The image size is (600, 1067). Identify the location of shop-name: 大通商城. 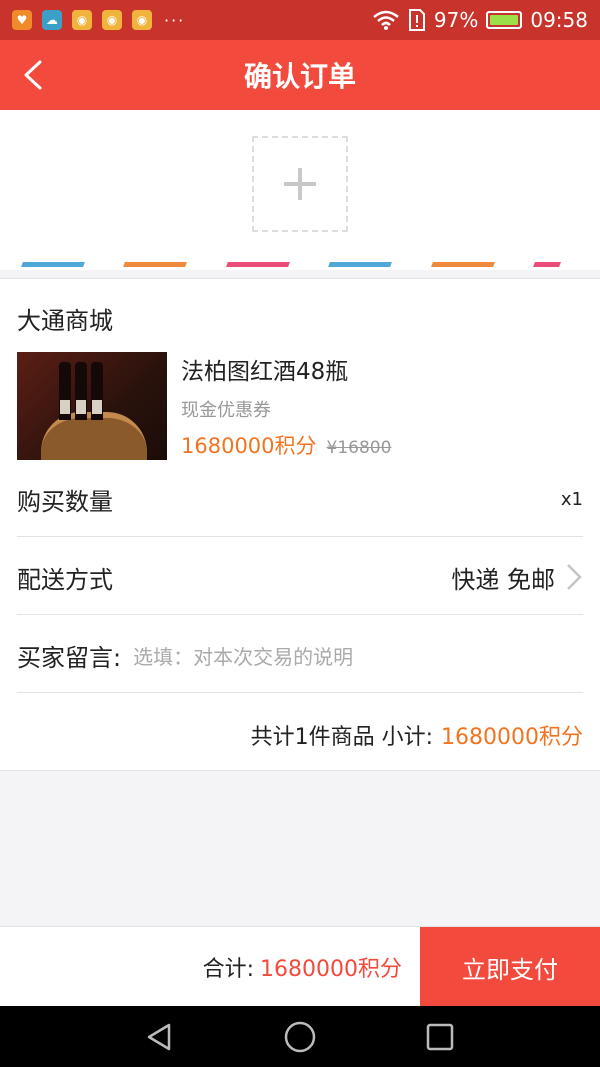
(65, 321).